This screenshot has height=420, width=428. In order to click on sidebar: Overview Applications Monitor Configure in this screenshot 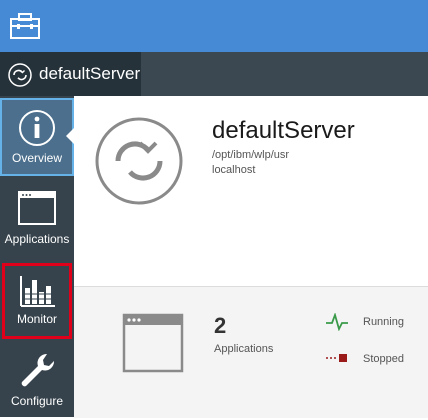, I will do `click(37, 256)`.